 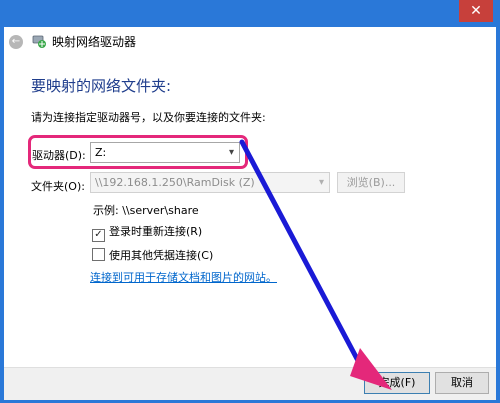 What do you see at coordinates (138, 152) in the screenshot?
I see `drive-highlight-annotation` at bounding box center [138, 152].